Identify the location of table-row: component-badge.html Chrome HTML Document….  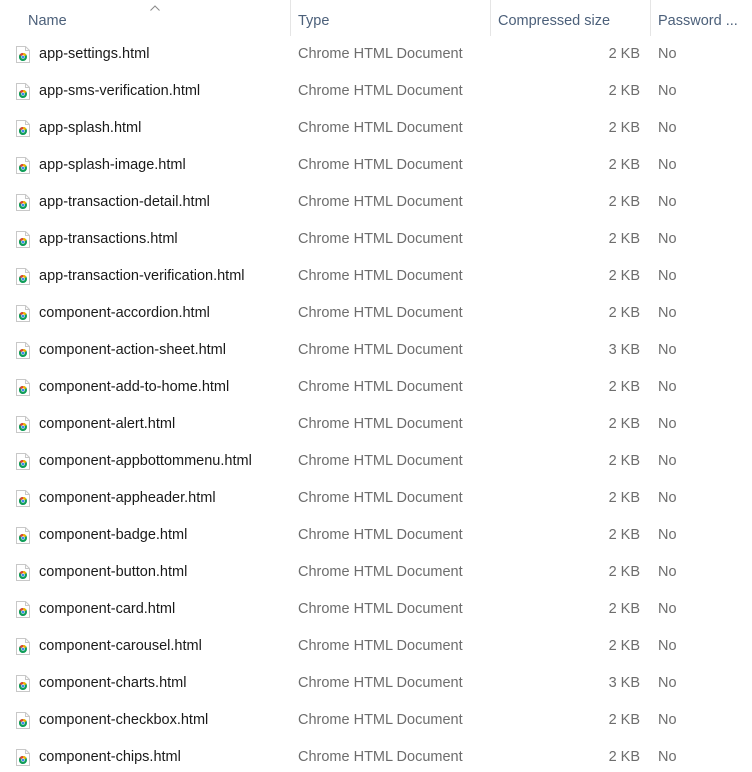
(376, 535).